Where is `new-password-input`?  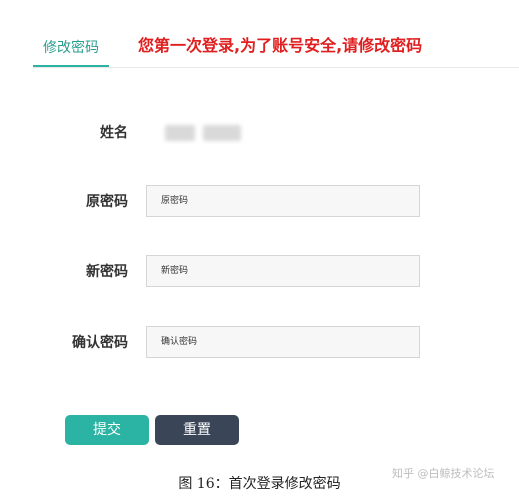 new-password-input is located at coordinates (283, 271).